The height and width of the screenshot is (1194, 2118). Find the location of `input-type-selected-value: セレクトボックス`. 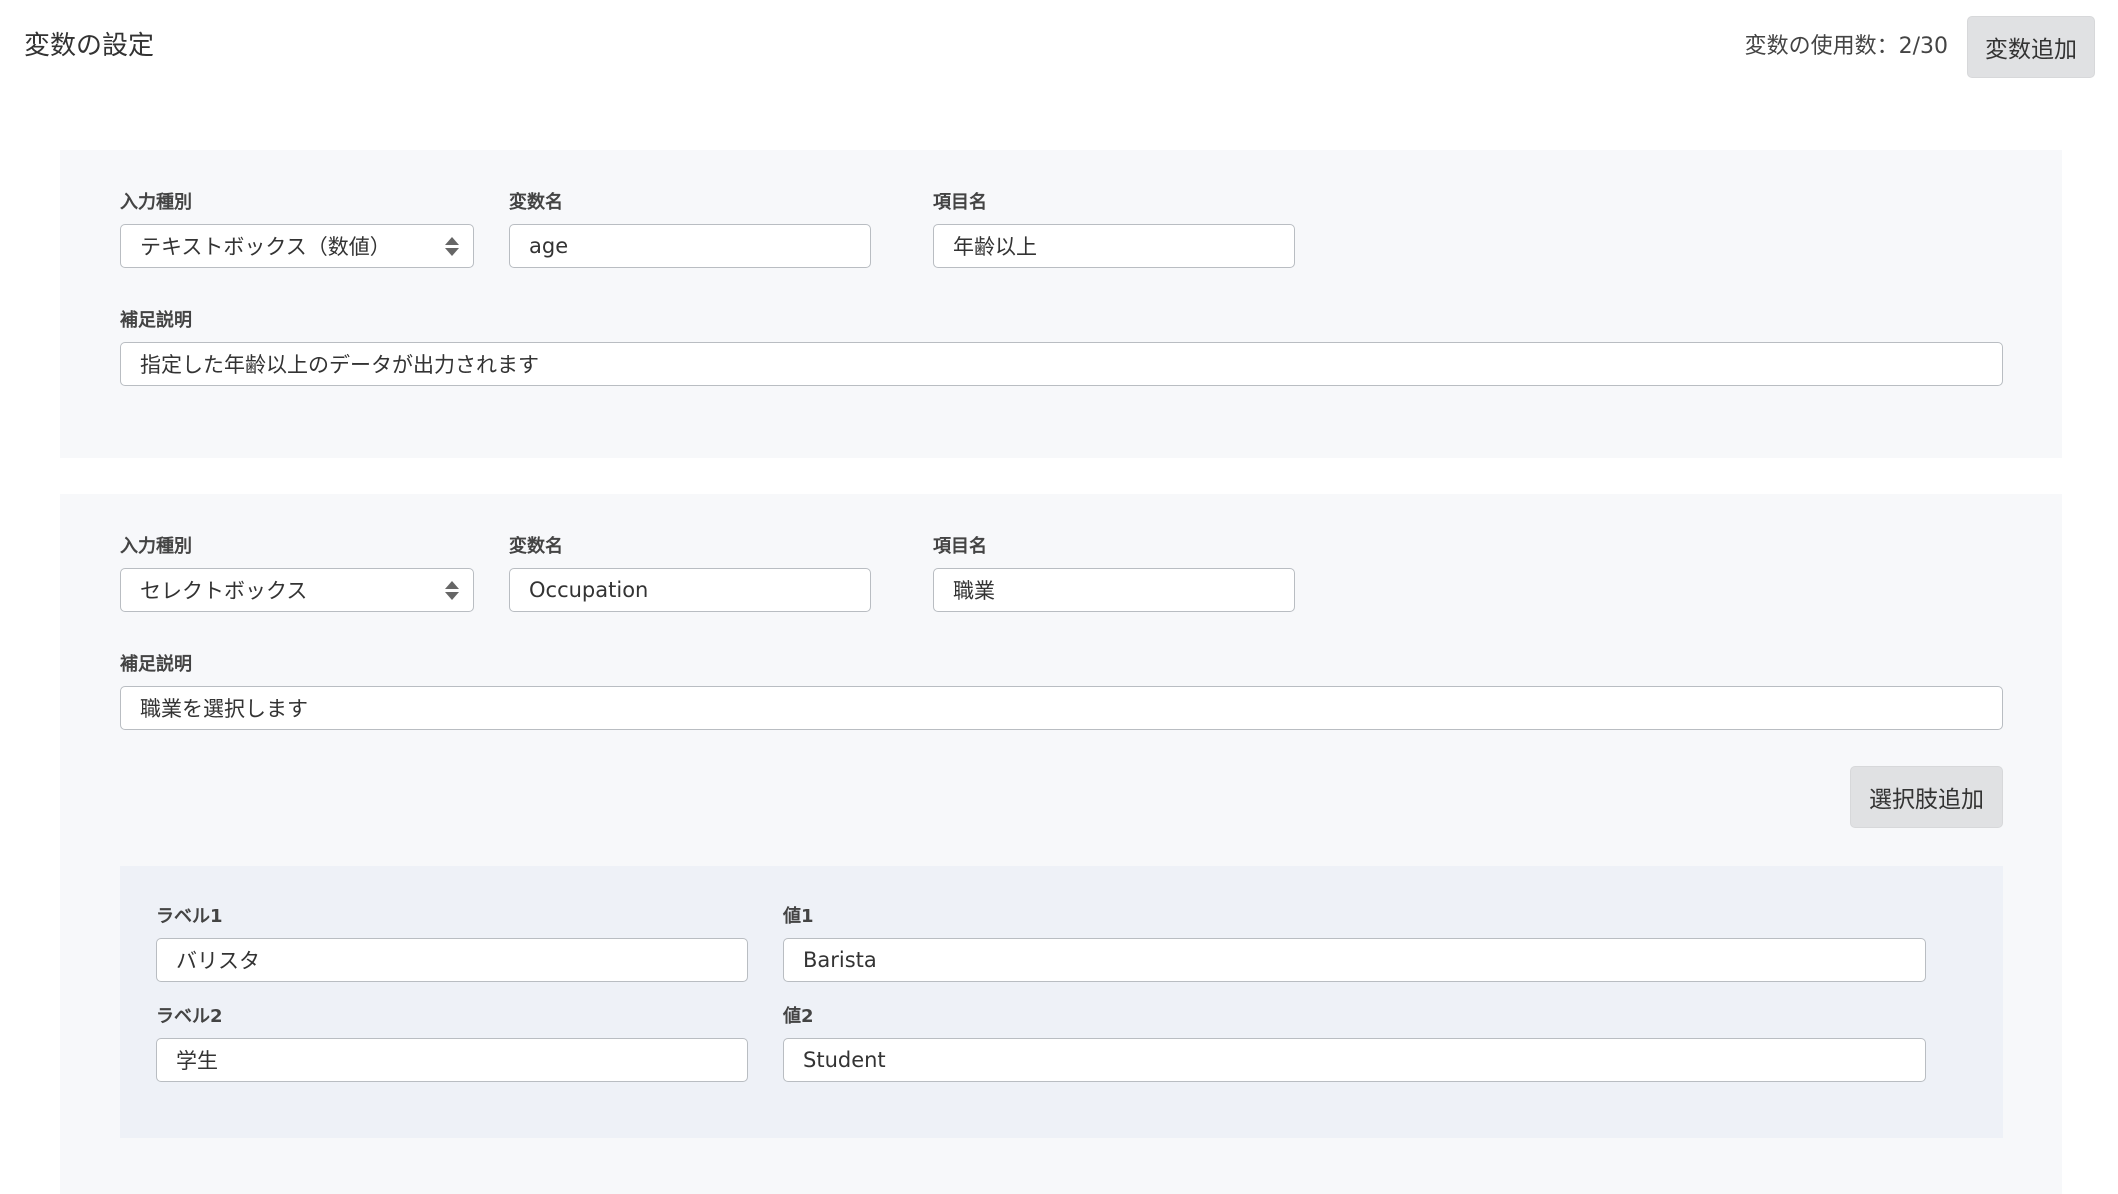

input-type-selected-value: セレクトボックス is located at coordinates (224, 591).